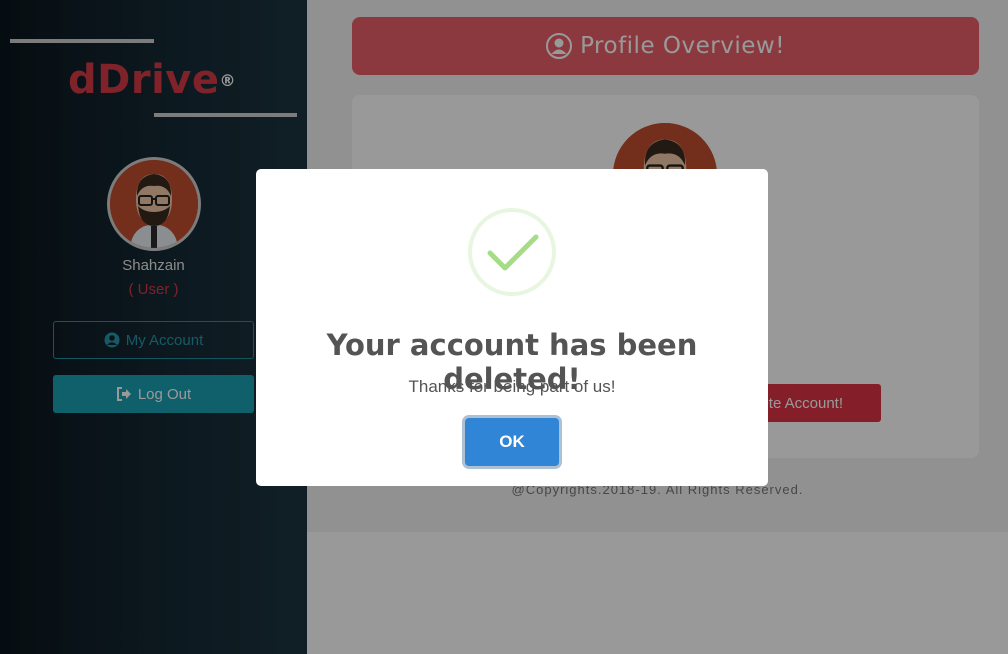 Image resolution: width=1008 pixels, height=654 pixels. I want to click on ok-button: OK, so click(512, 442).